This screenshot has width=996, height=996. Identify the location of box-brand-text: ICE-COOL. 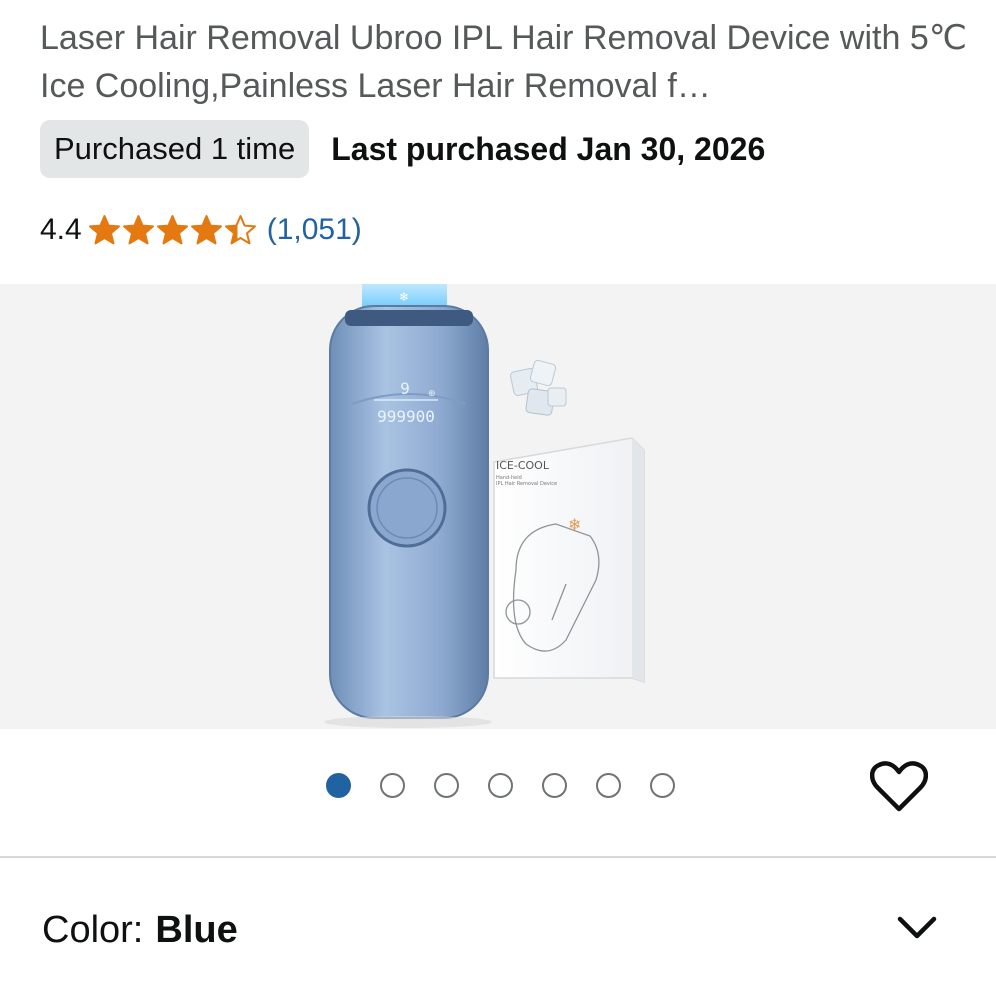
(523, 465).